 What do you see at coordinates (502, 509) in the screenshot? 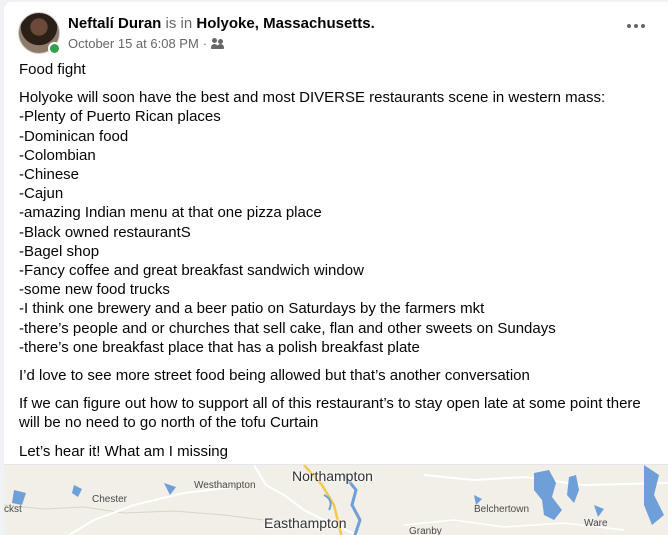
I see `map-label-belchertown: Belchertown` at bounding box center [502, 509].